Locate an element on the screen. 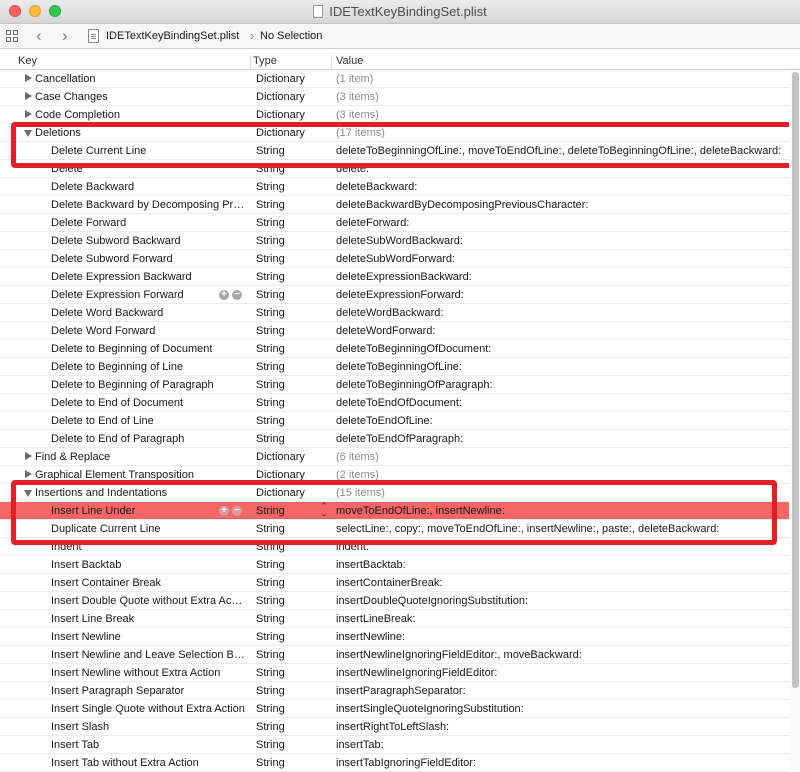 This screenshot has width=800, height=772. dictionary-row: Case Changes Dictionary (3 items) is located at coordinates (400, 97).